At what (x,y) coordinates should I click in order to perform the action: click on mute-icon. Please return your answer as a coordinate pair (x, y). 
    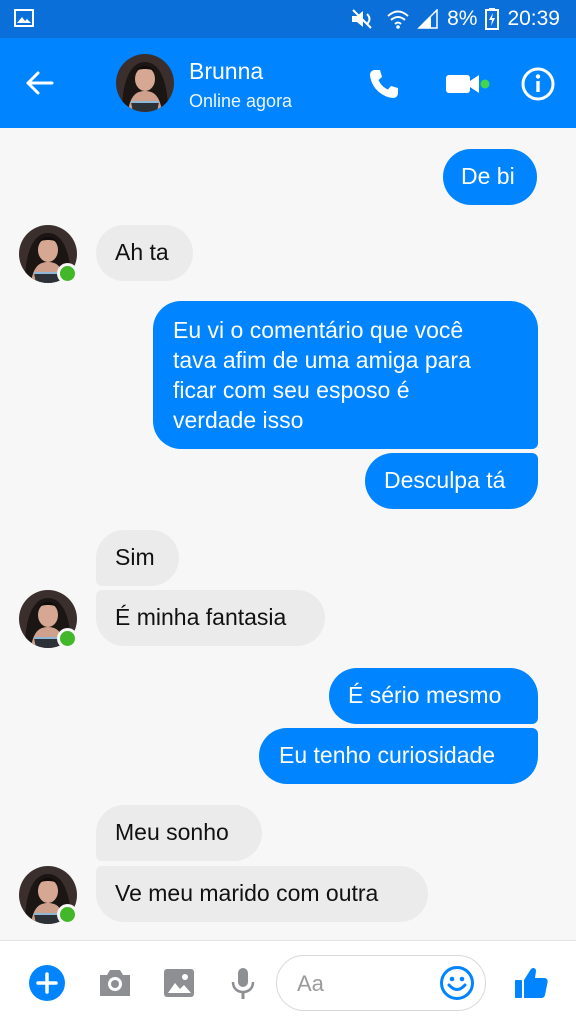
    Looking at the image, I should click on (362, 19).